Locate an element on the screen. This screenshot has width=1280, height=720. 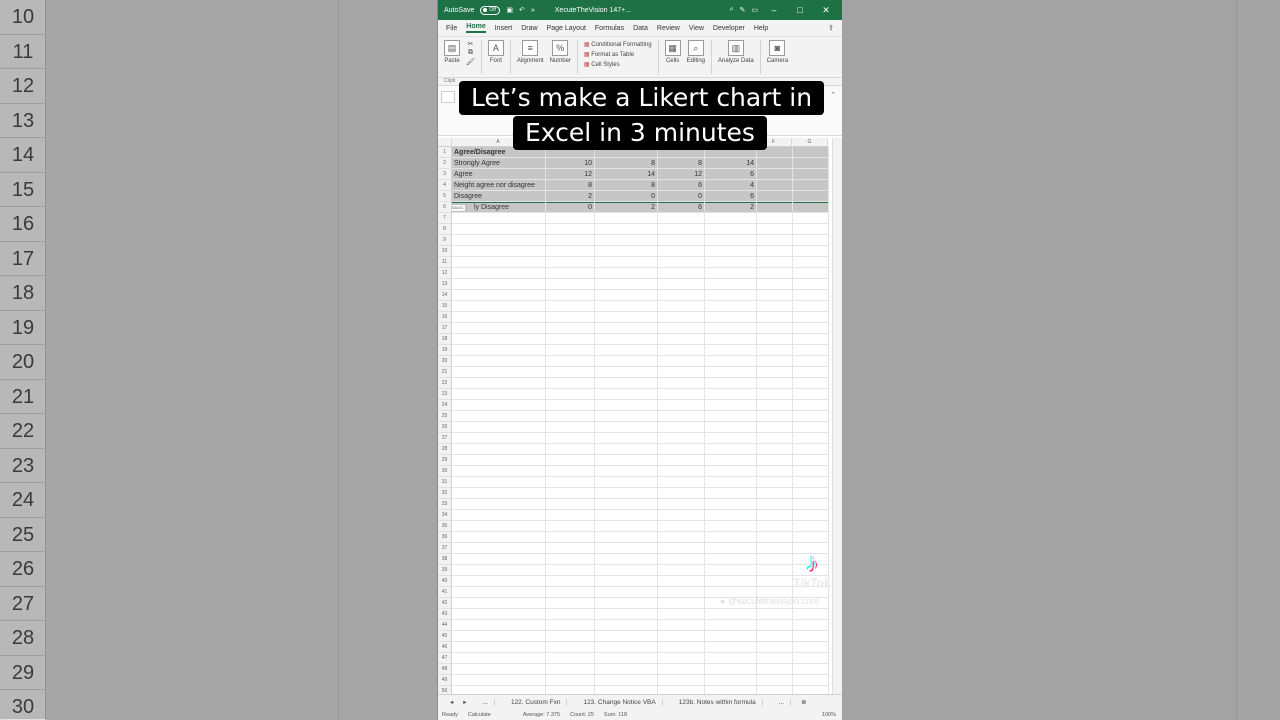
paste-button: ▤ Paste is located at coordinates (452, 52).